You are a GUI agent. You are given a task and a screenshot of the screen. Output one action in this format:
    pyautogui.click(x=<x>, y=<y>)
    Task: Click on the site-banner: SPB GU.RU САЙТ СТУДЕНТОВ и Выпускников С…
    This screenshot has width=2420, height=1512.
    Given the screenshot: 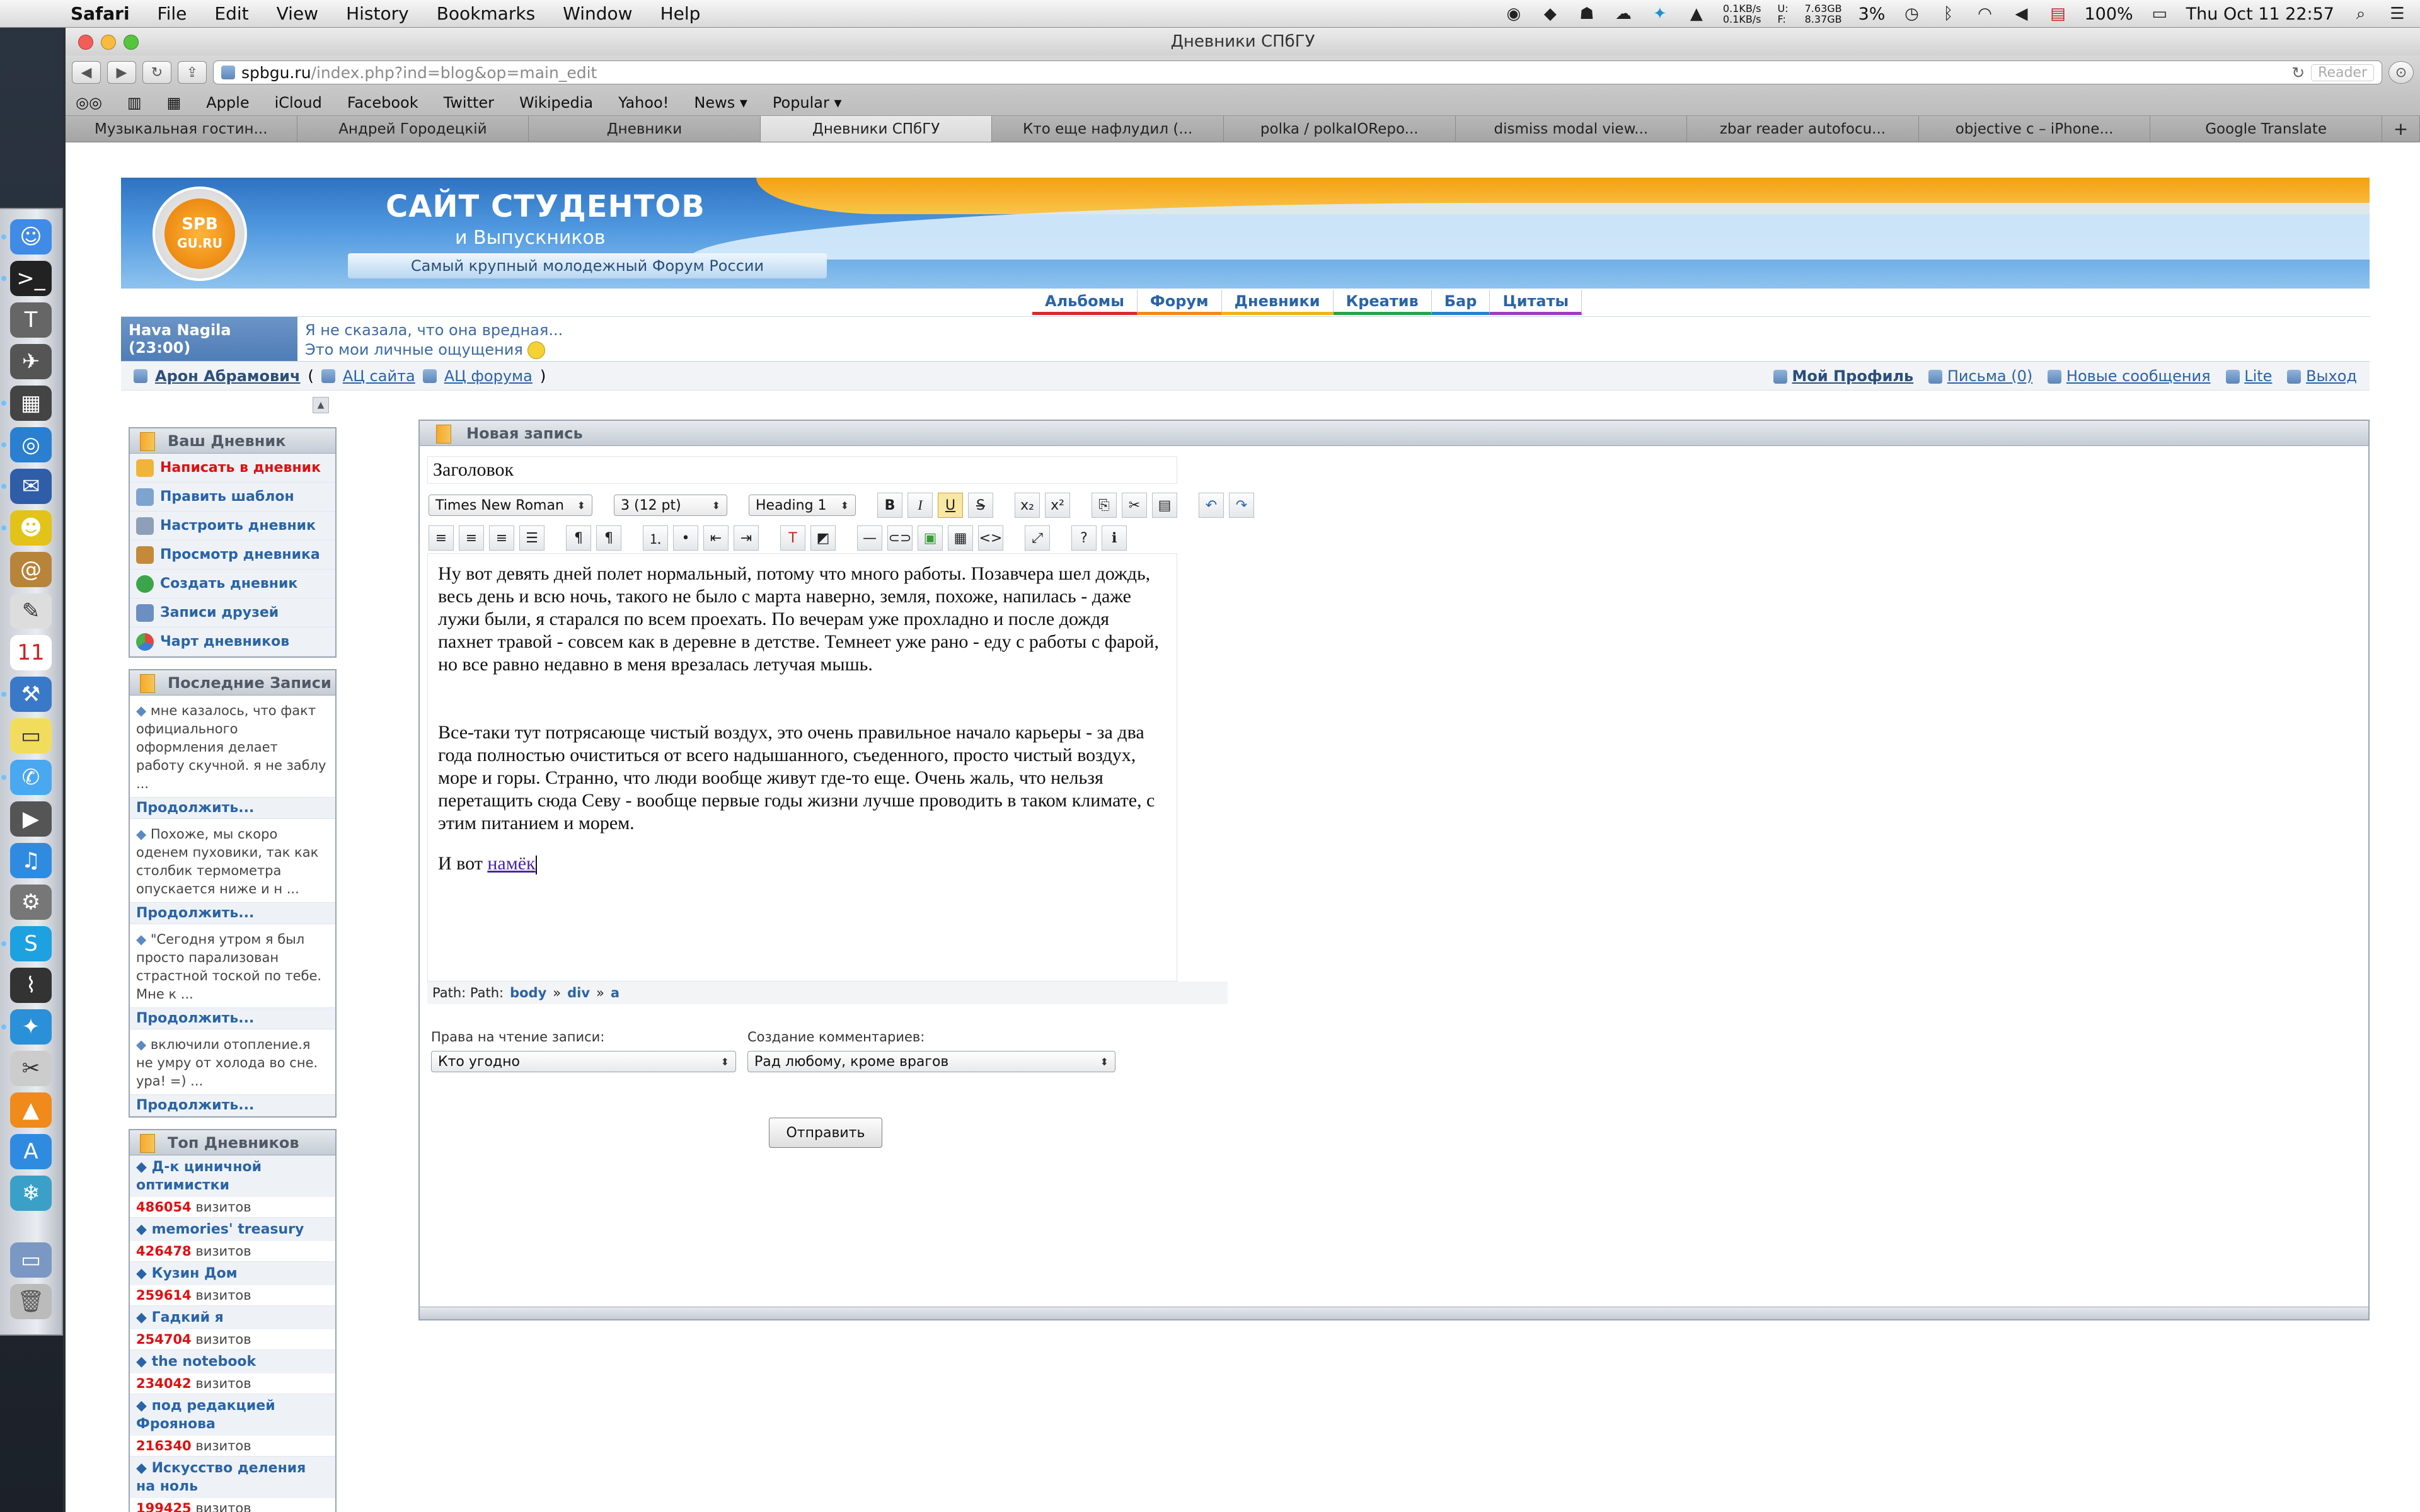 What is the action you would take?
    pyautogui.click(x=1245, y=233)
    